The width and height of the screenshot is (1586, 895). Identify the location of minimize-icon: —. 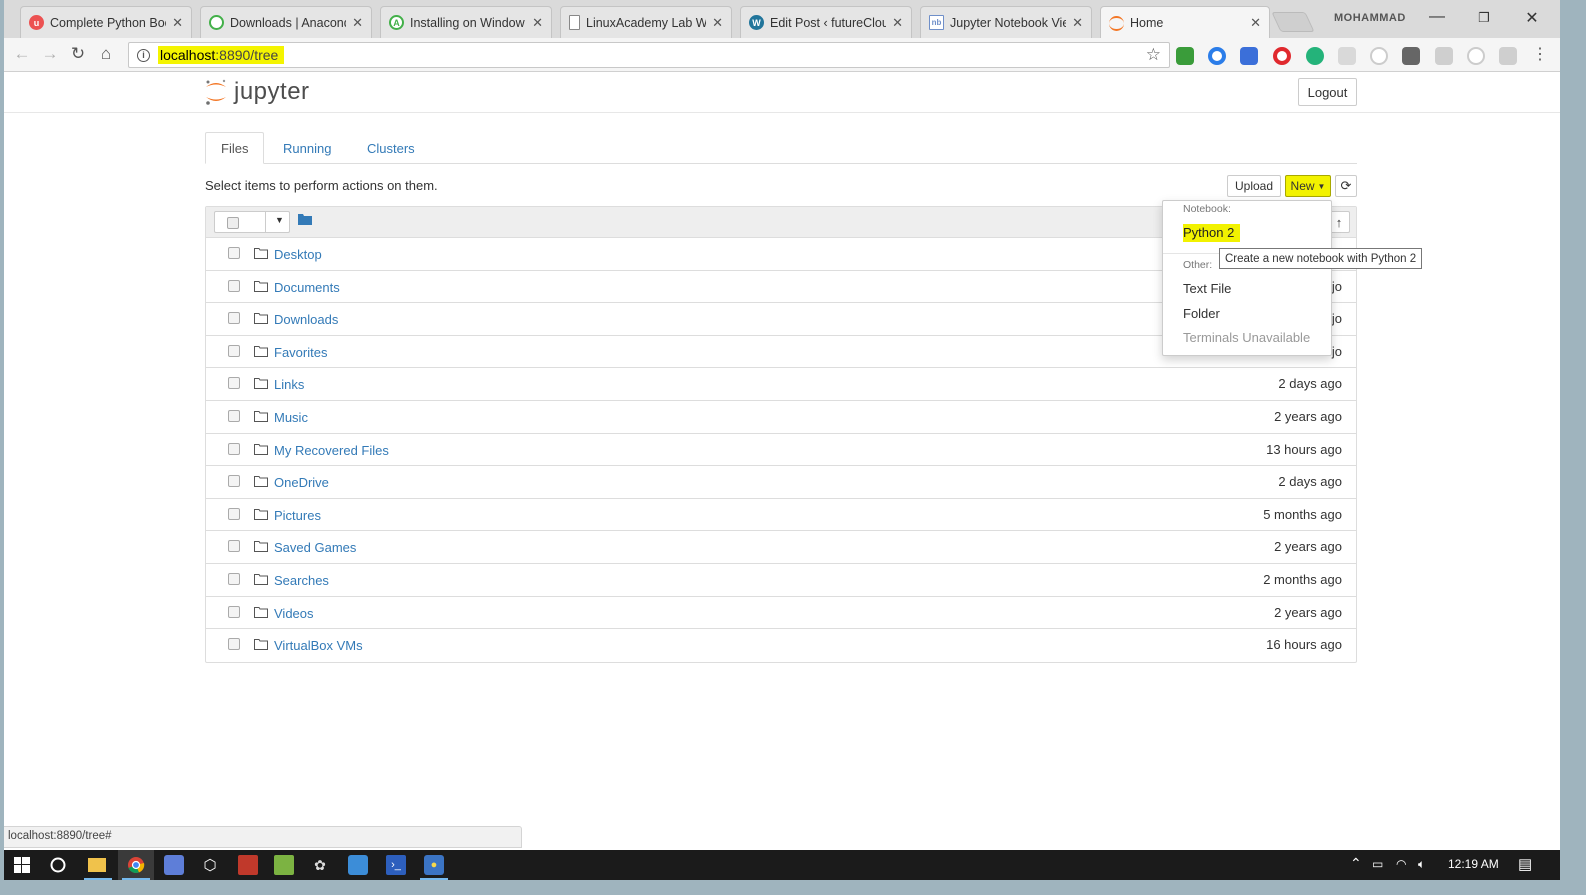
(1437, 17).